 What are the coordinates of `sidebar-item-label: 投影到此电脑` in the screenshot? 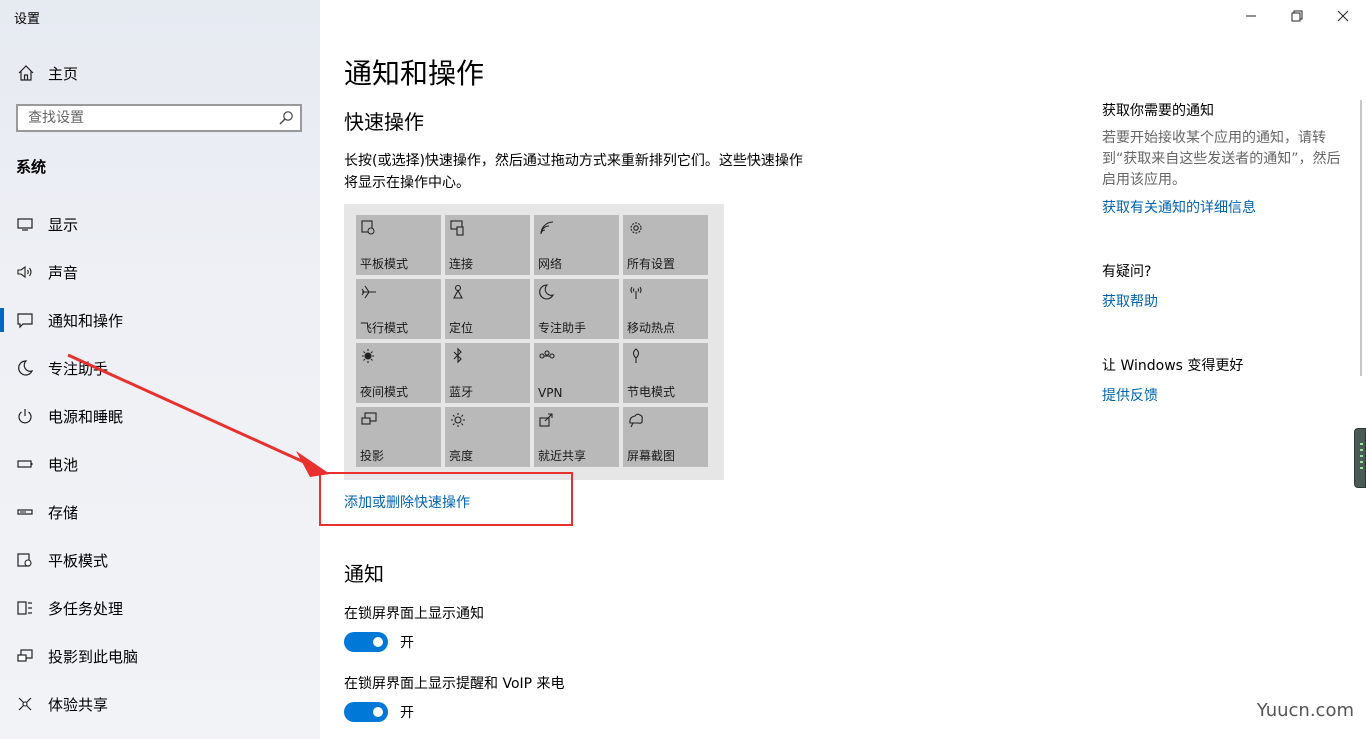 It's located at (93, 656).